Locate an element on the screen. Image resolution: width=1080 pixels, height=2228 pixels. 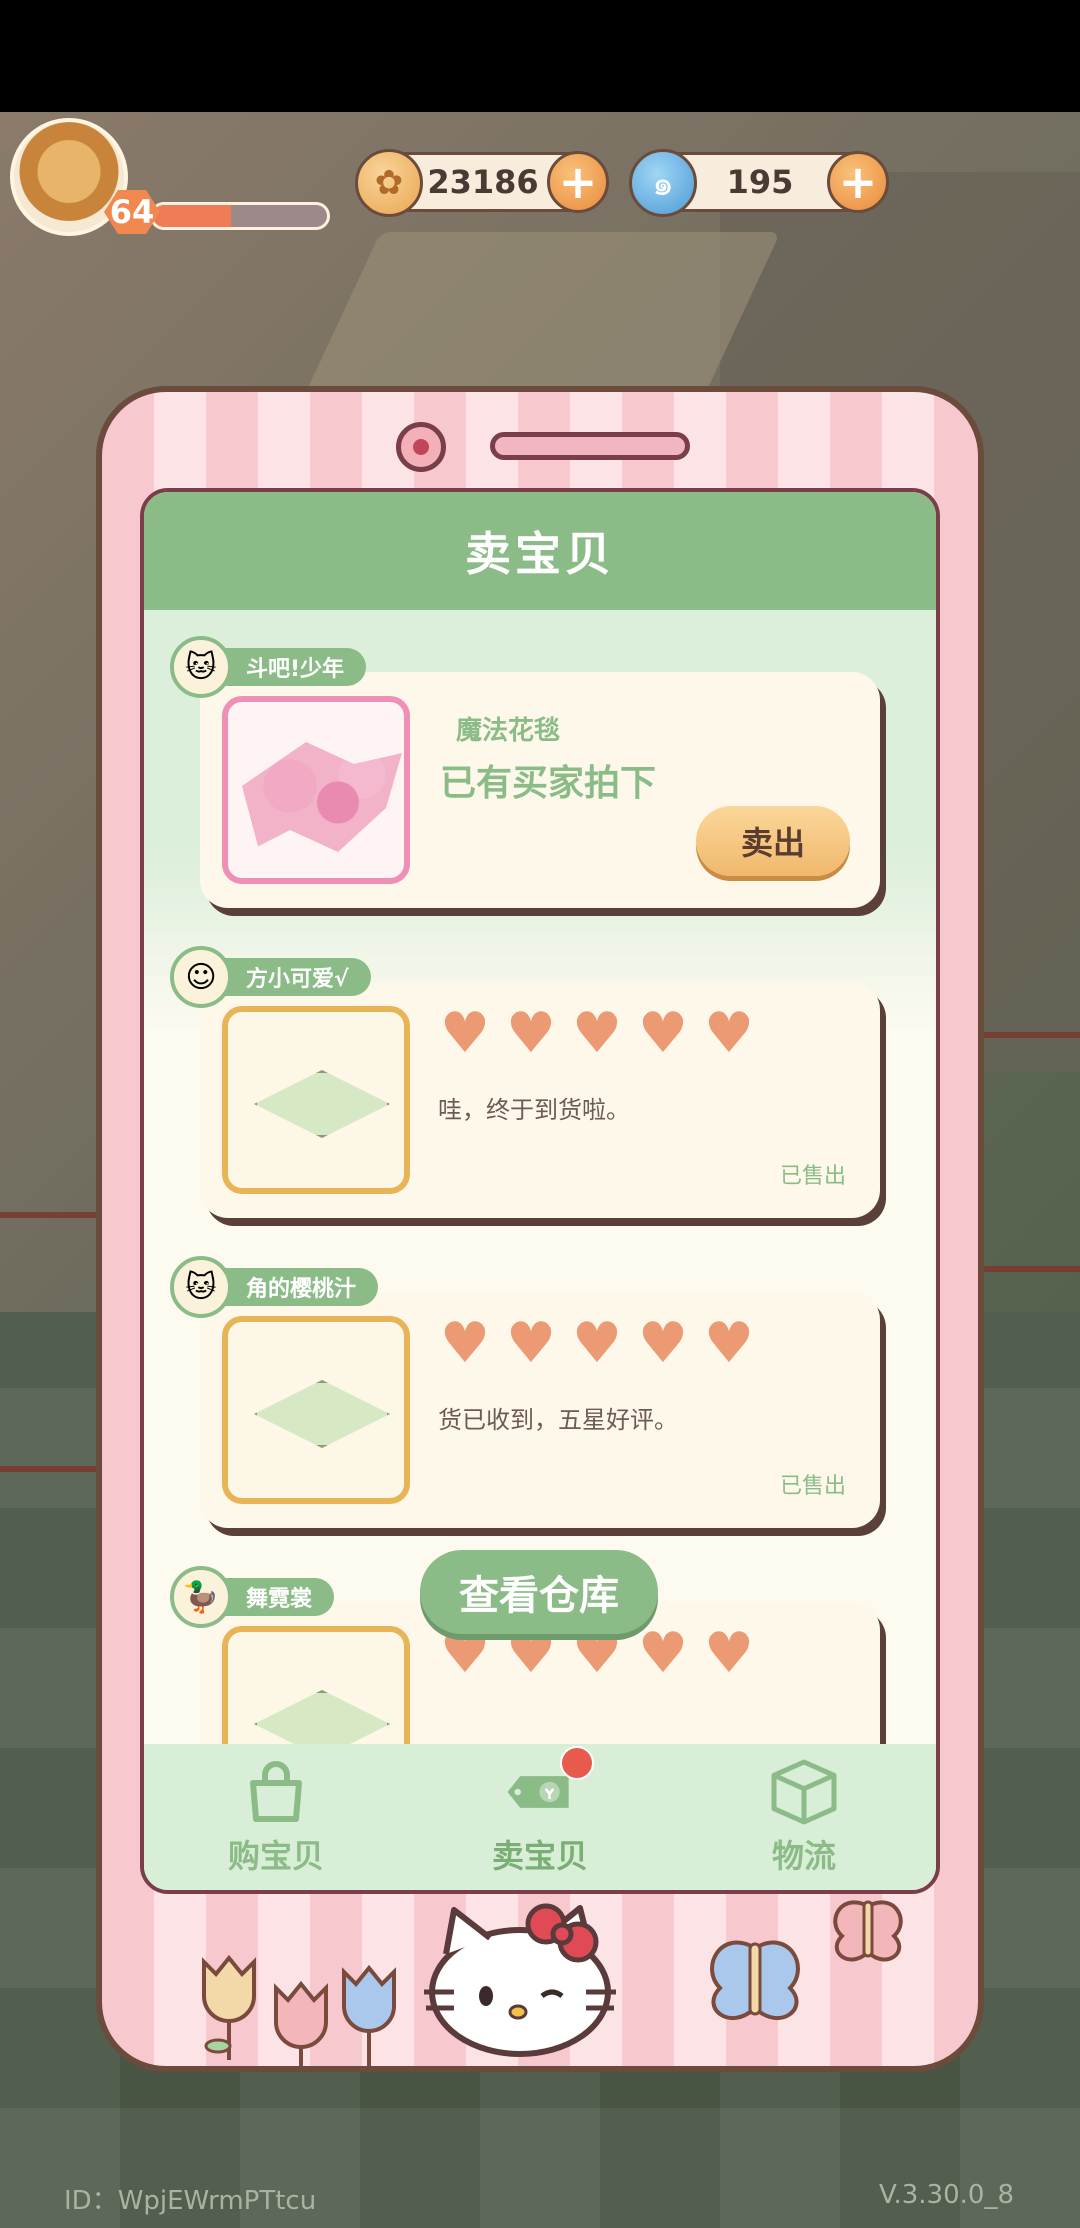
tab-buy: 购宝贝 is located at coordinates (276, 1817).